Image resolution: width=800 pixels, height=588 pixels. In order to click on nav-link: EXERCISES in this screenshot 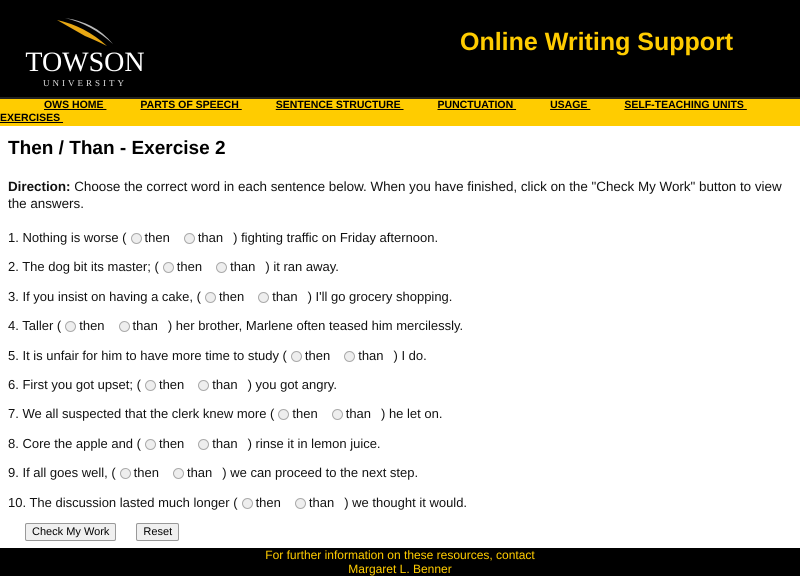, I will do `click(378, 118)`.